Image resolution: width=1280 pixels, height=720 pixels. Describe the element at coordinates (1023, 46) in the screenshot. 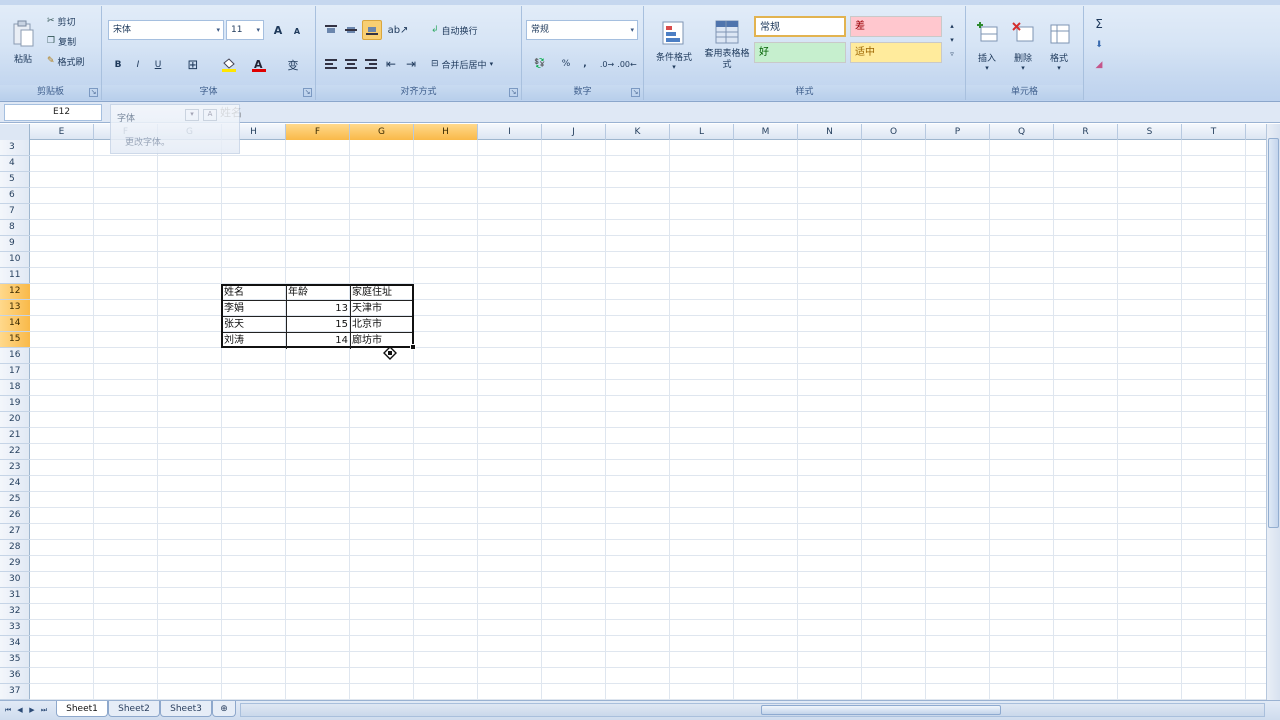

I see `delete-cells-button: 删除 ▾` at that location.